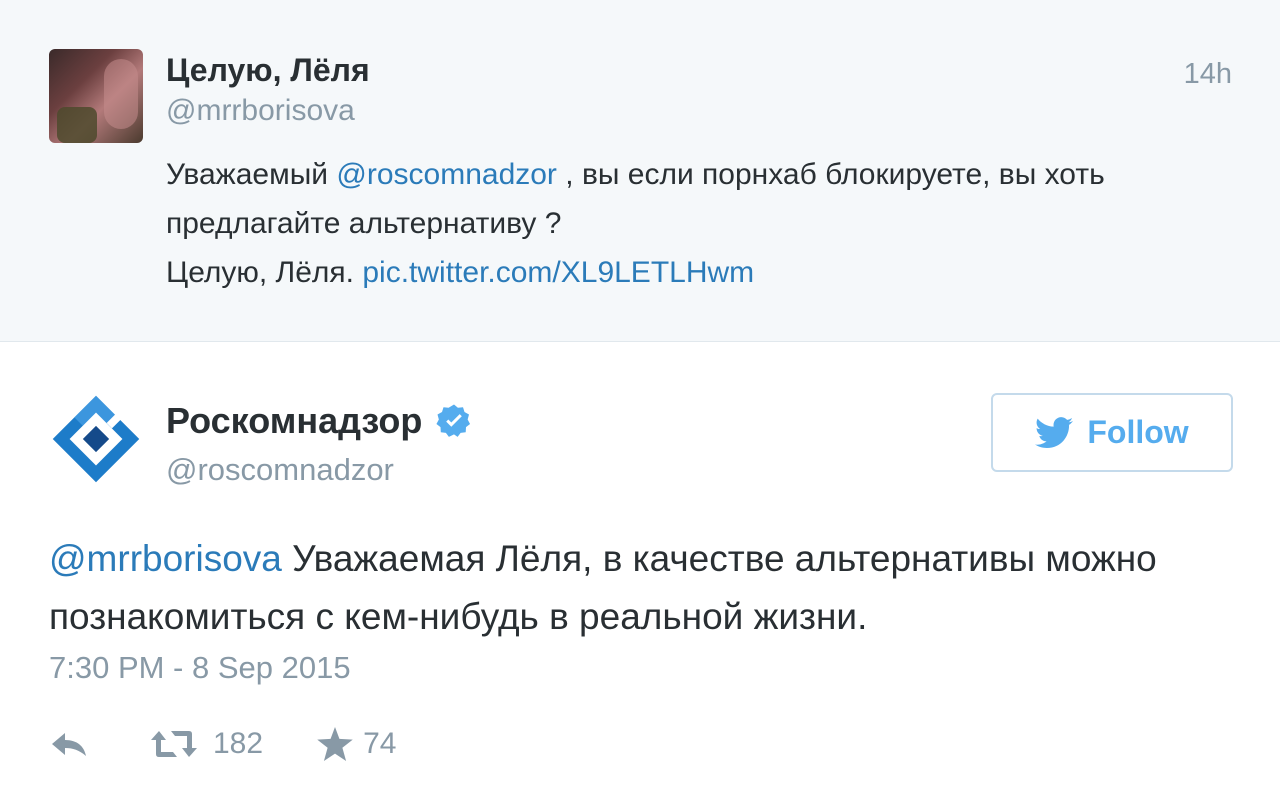  I want to click on mention-link: @roscomnadzor, so click(446, 174).